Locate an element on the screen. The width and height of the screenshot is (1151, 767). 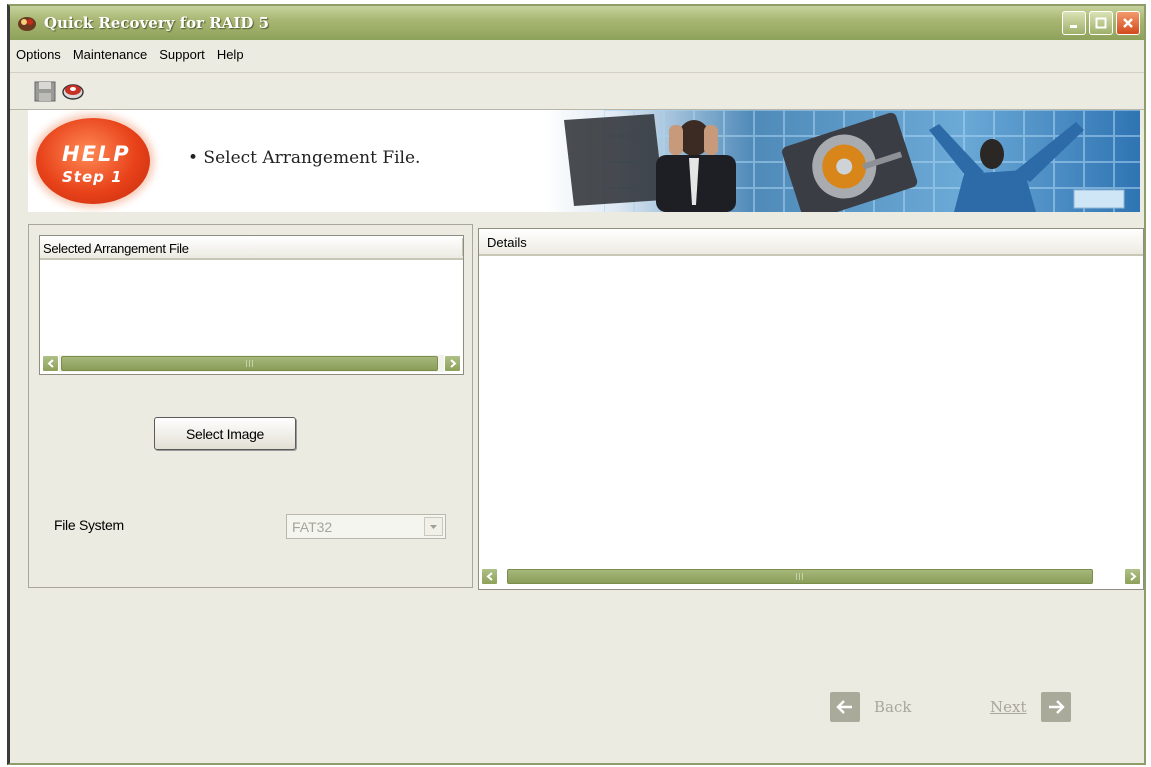
app-logo-icon is located at coordinates (27, 24).